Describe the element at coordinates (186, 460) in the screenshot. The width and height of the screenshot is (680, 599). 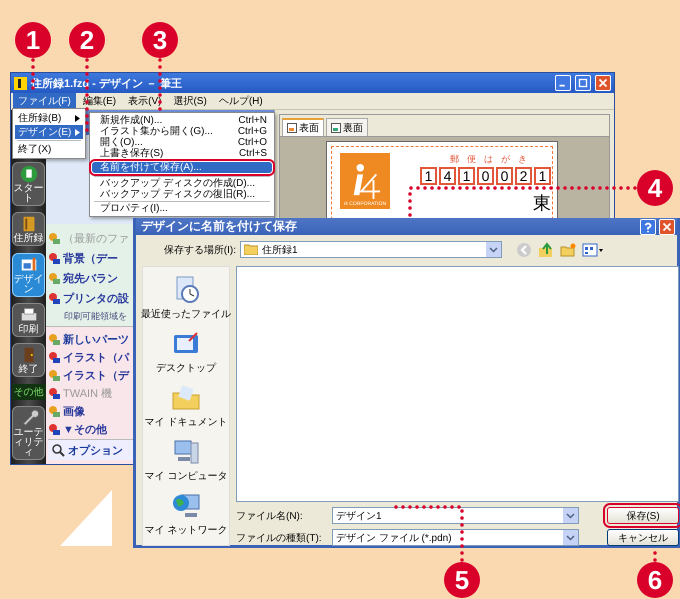
I see `place-shortcut: マイ コンピュータ` at that location.